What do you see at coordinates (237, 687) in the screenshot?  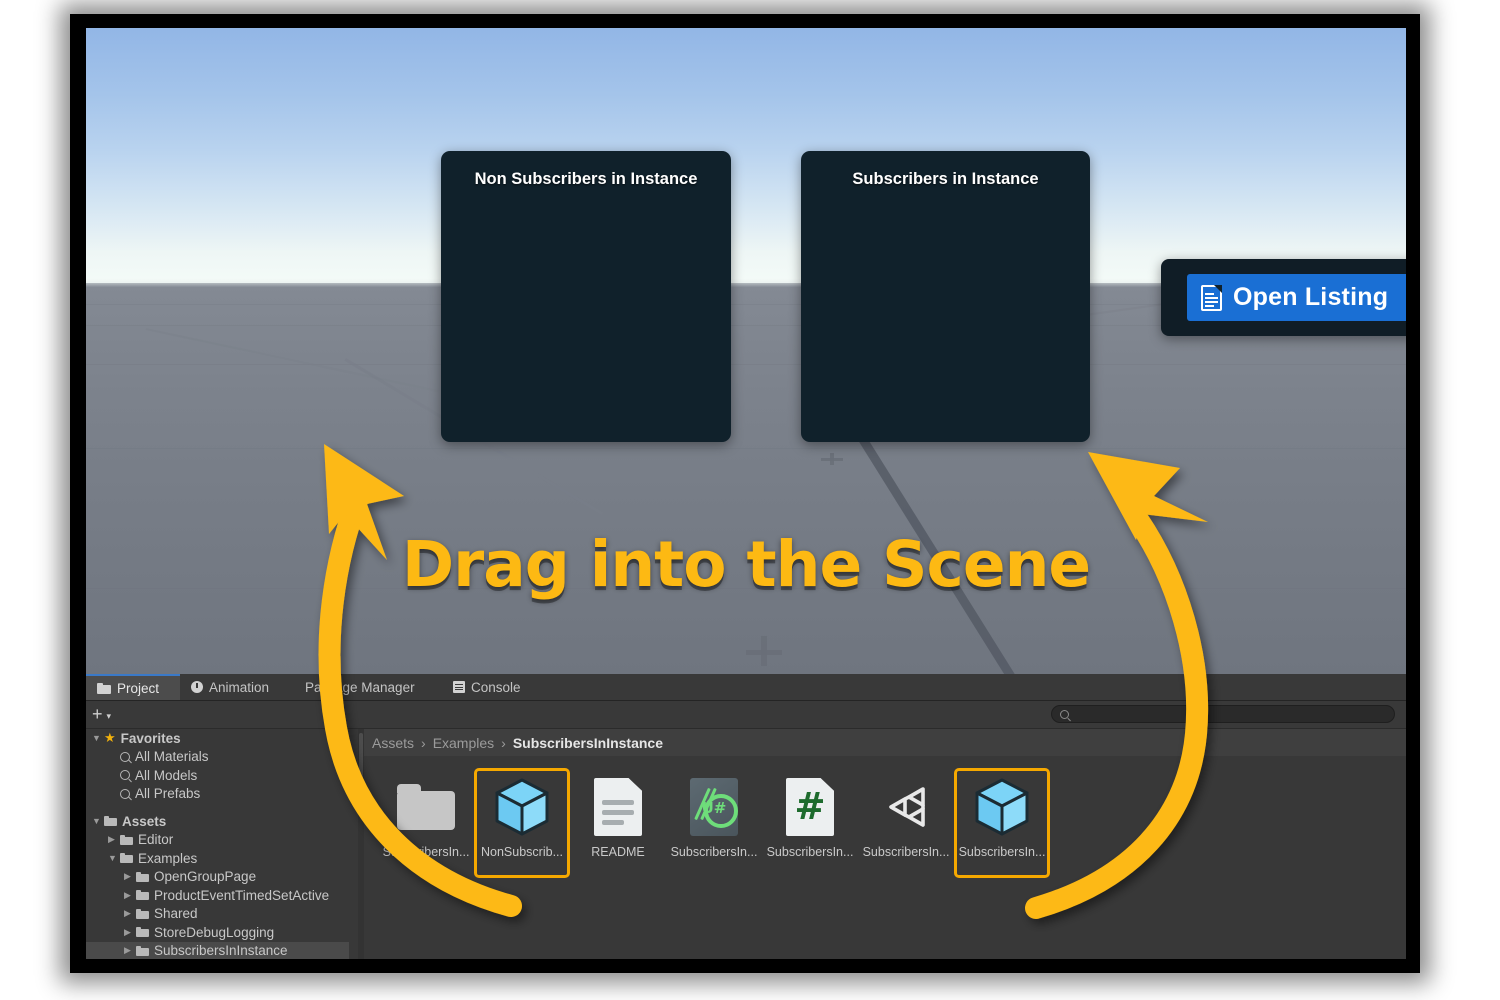 I see `tab-animation: Animation` at bounding box center [237, 687].